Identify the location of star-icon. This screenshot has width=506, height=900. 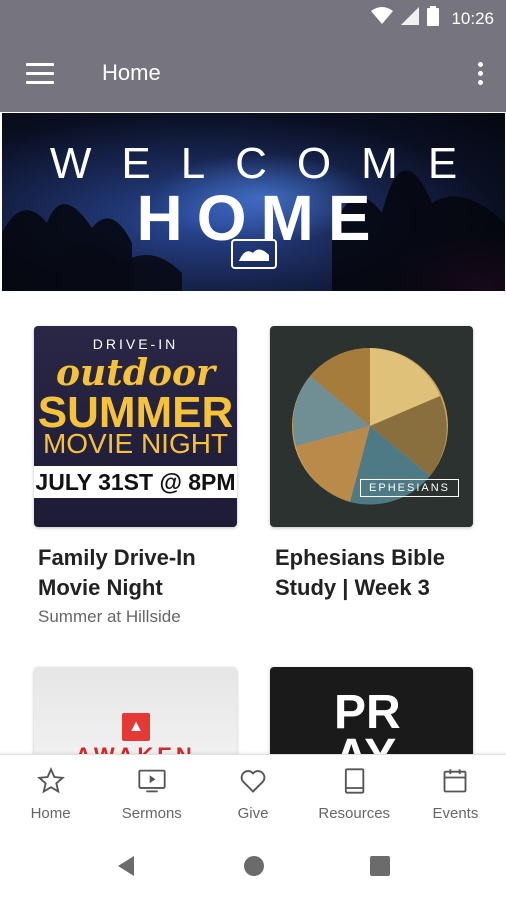
(50, 783).